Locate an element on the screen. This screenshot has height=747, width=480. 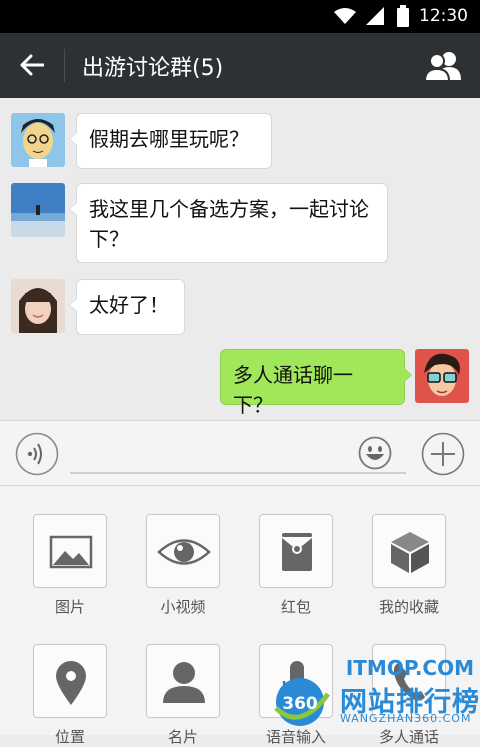
red-packet-icon is located at coordinates (297, 552).